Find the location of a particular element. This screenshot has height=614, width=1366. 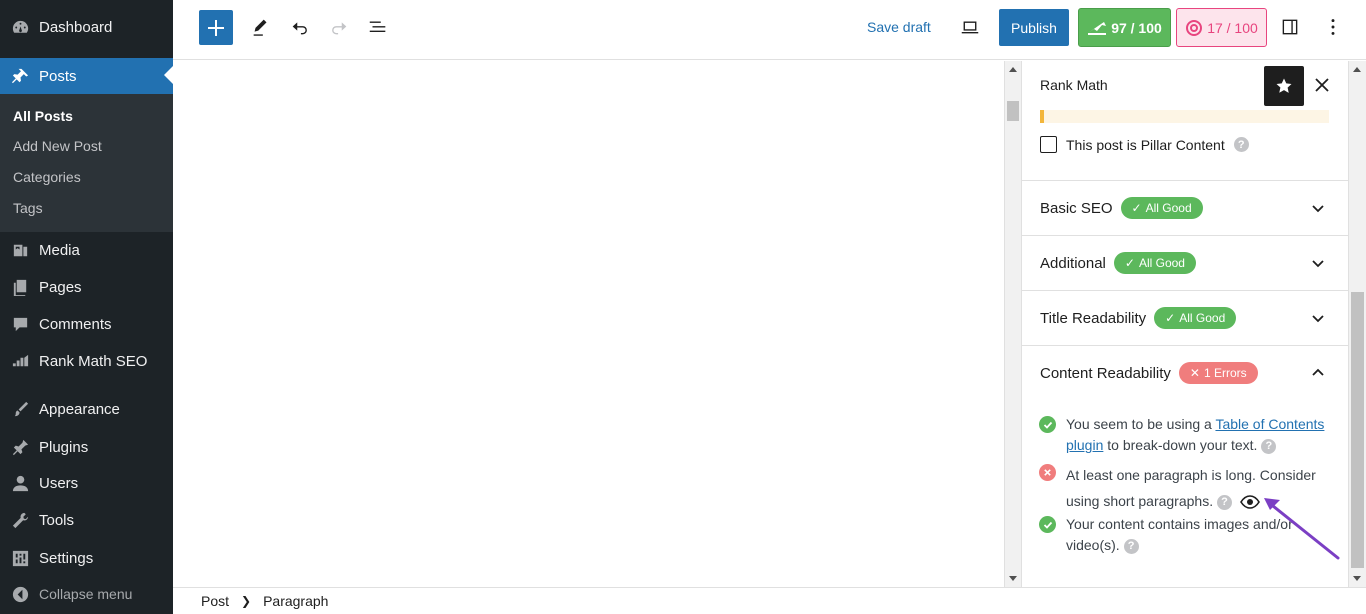

section-basic-seo: Basic SEO ✓ All Good is located at coordinates (1185, 207).